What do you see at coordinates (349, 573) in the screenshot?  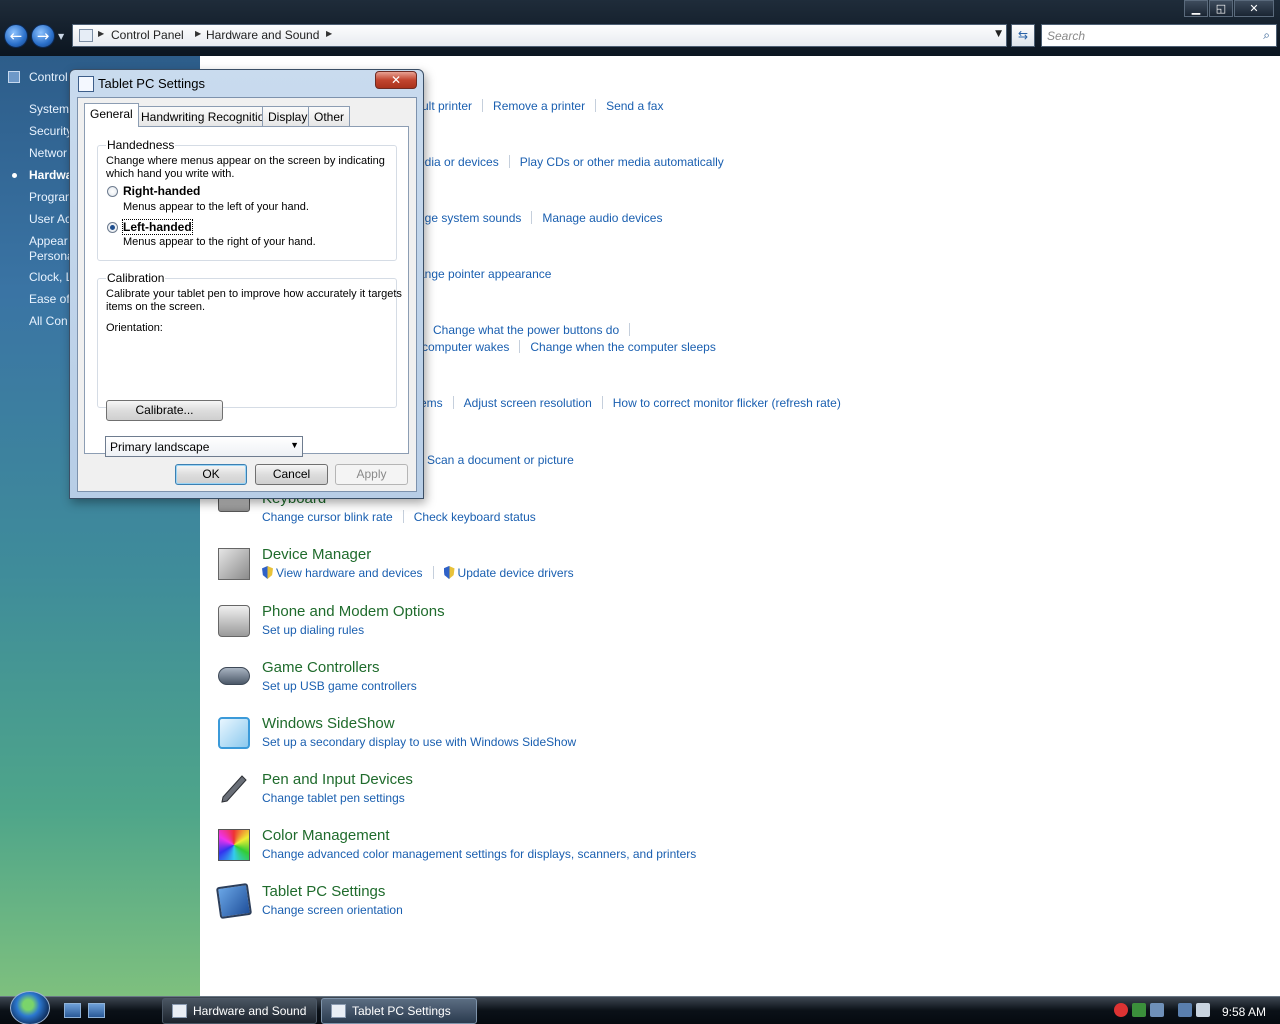 I see `view-hardware-link: View hardware and devices` at bounding box center [349, 573].